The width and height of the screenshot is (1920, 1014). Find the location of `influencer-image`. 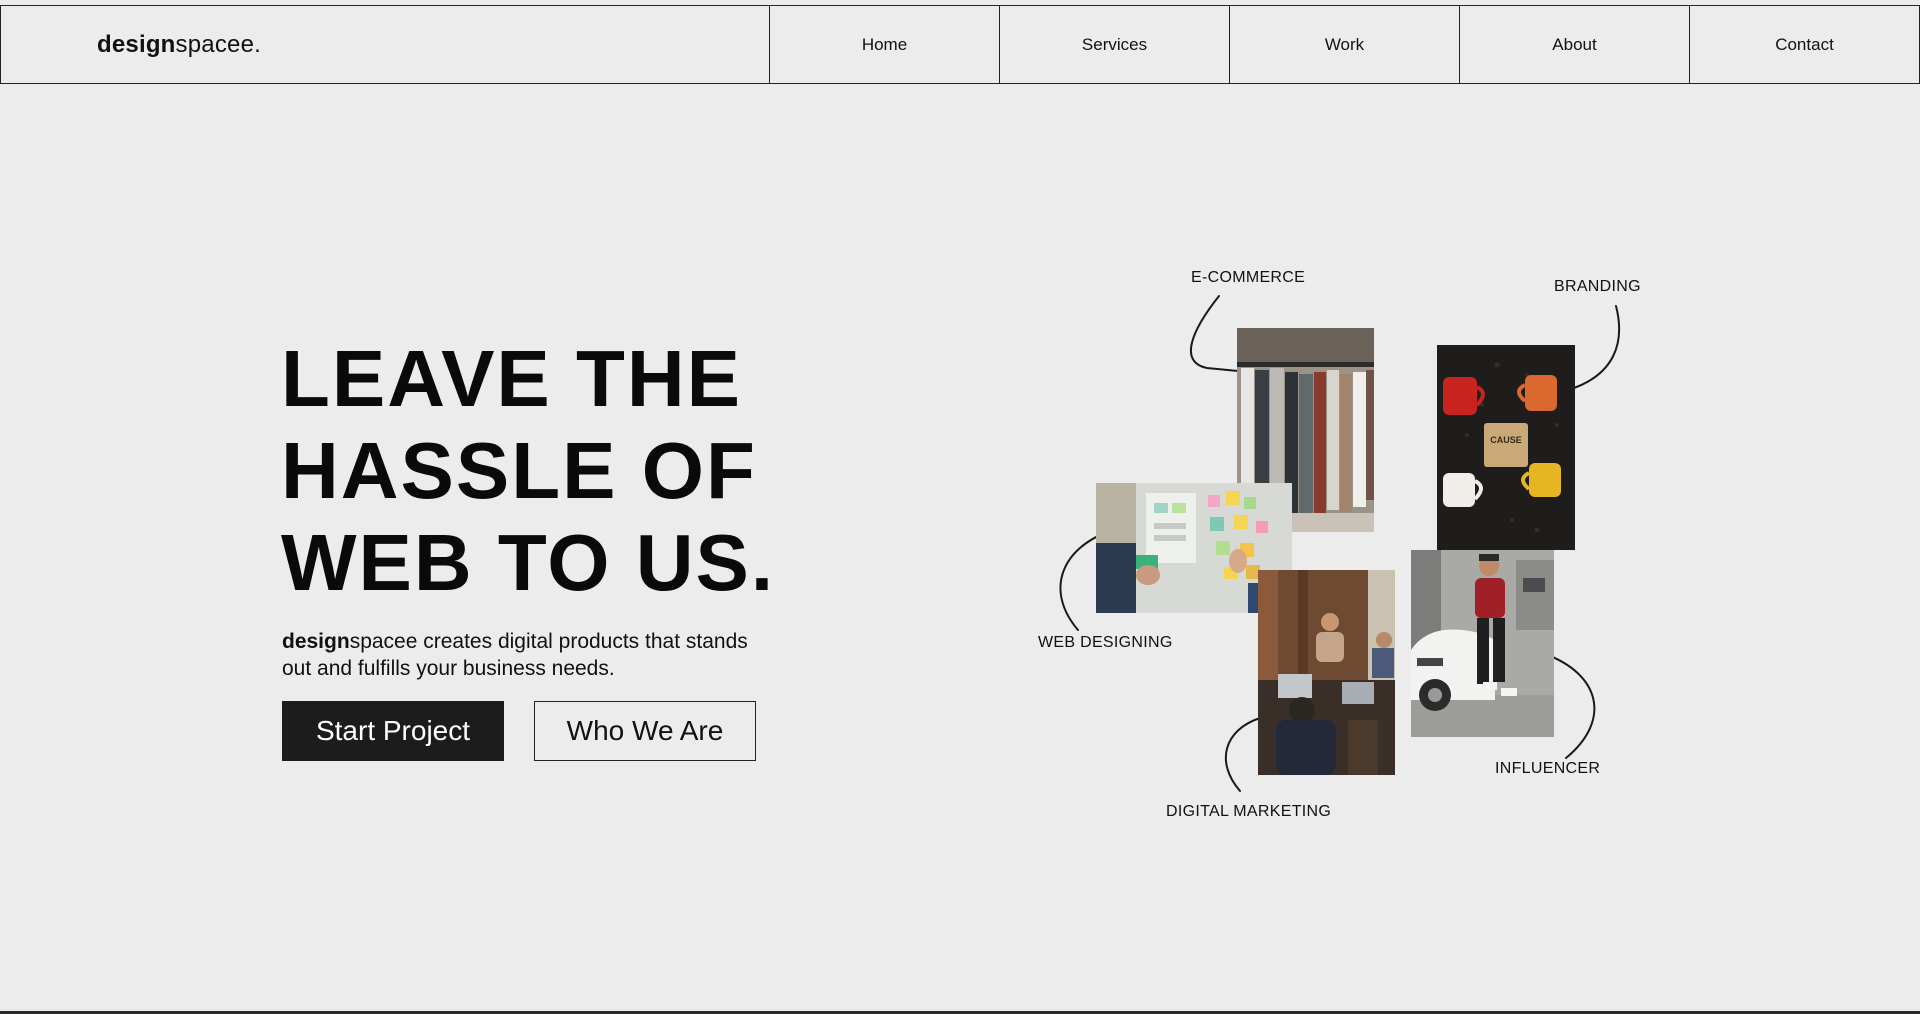

influencer-image is located at coordinates (1482, 643).